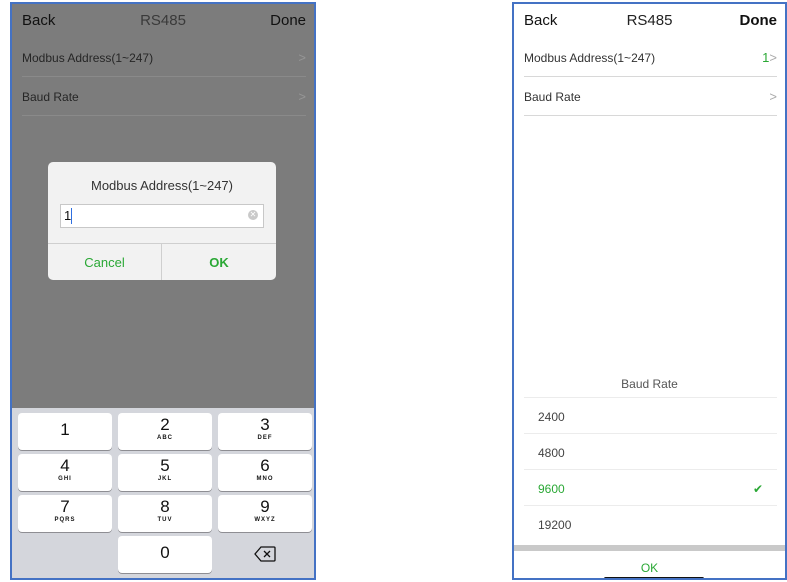  I want to click on page-title: RS485, so click(163, 20).